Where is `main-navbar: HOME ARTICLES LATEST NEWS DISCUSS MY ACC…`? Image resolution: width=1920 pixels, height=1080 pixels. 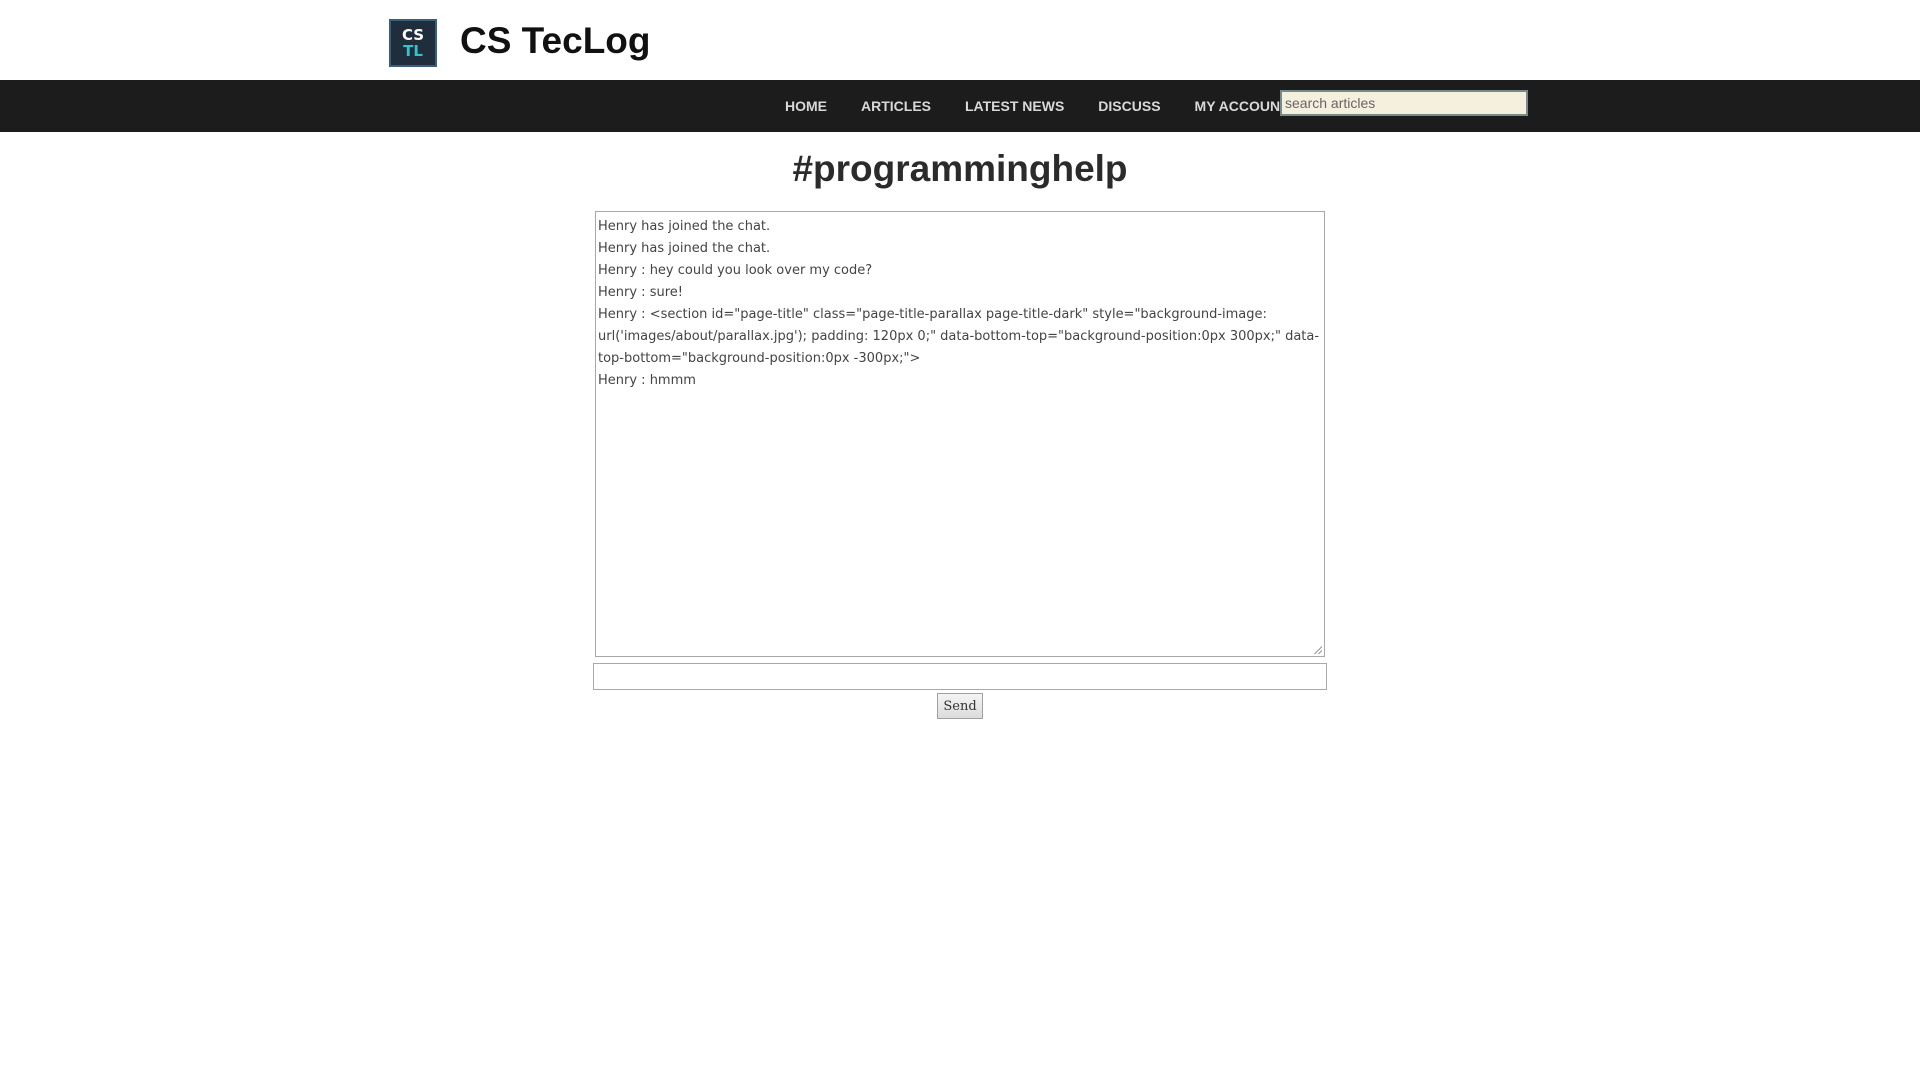 main-navbar: HOME ARTICLES LATEST NEWS DISCUSS MY ACC… is located at coordinates (960, 106).